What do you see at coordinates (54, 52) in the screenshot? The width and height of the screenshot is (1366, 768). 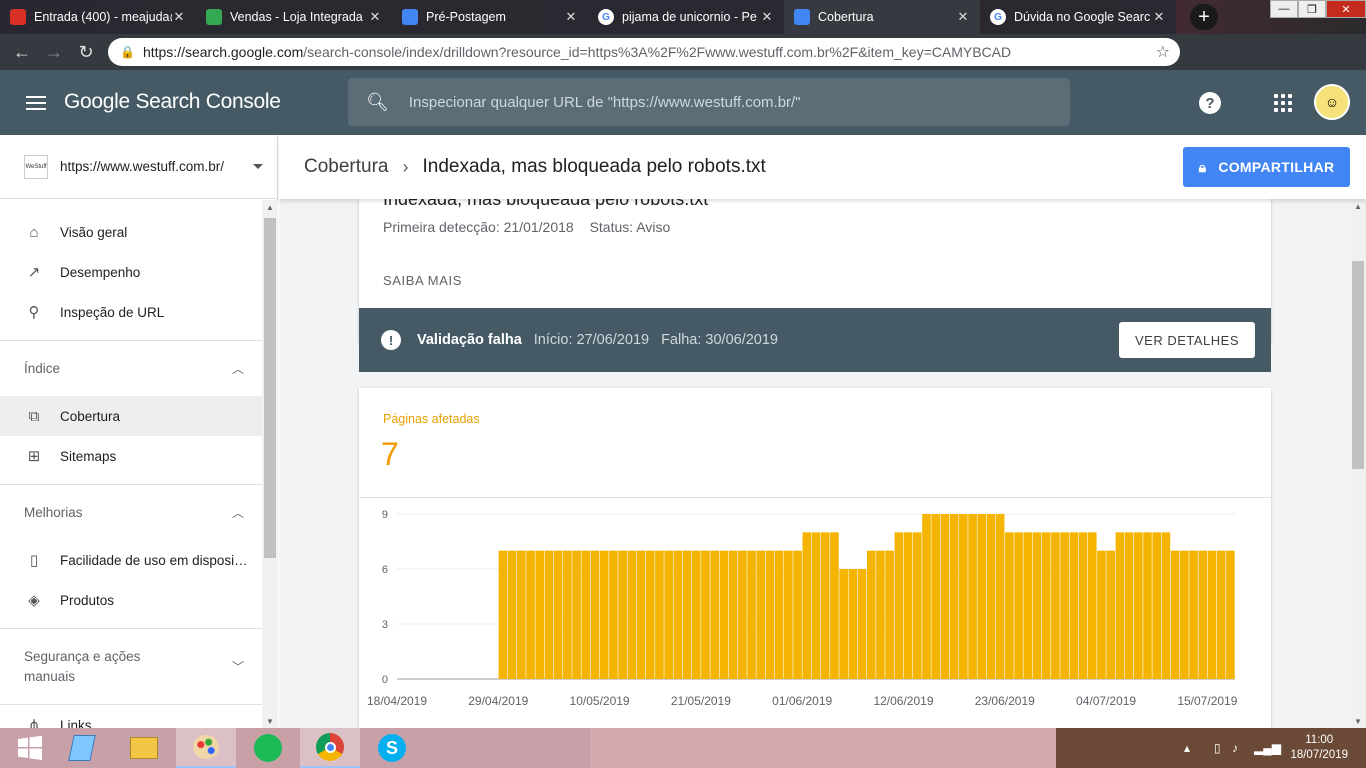 I see `forward-icon: →` at bounding box center [54, 52].